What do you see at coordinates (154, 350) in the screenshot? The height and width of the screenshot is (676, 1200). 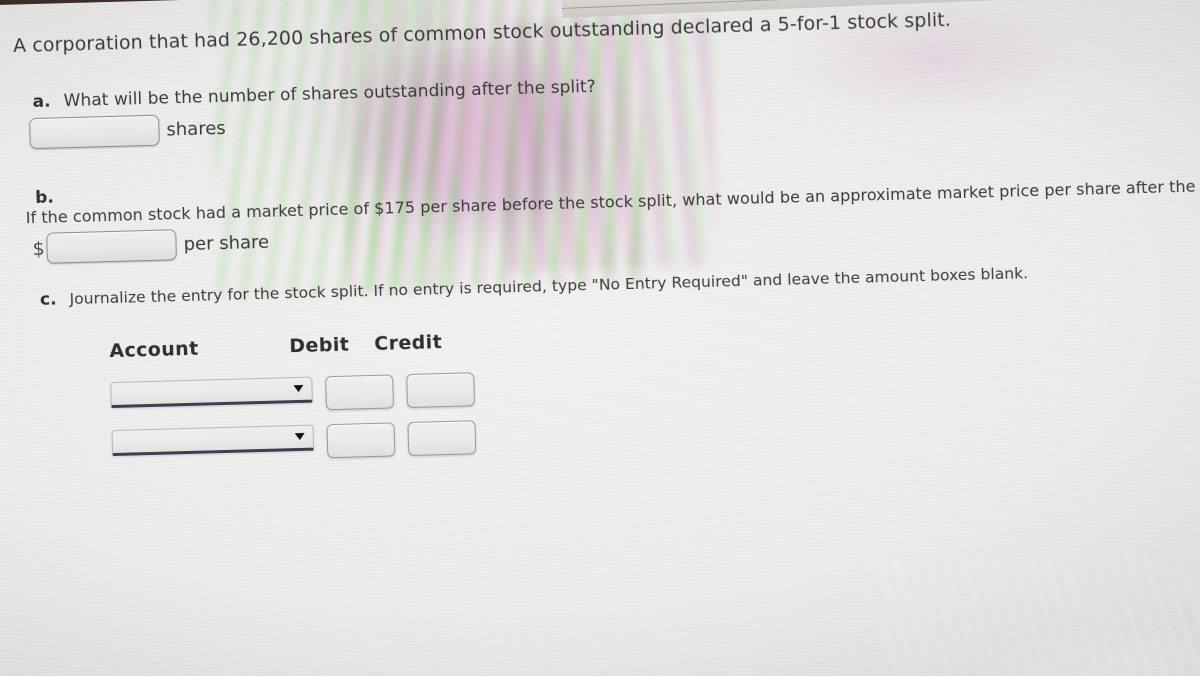 I see `column-header-account: Account` at bounding box center [154, 350].